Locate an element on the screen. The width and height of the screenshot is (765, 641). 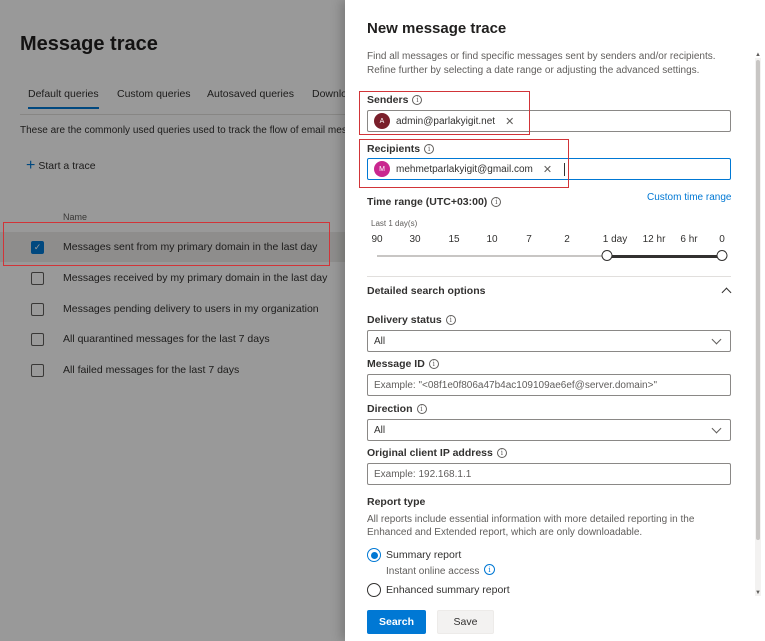
message-id-label-text: Message ID is located at coordinates (396, 364).